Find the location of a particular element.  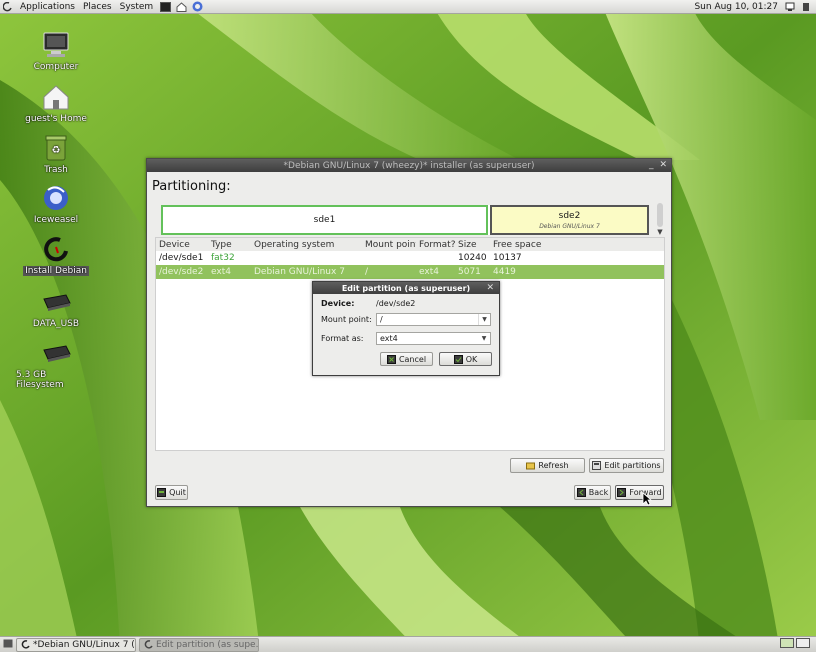

menu-system: System is located at coordinates (137, 7).